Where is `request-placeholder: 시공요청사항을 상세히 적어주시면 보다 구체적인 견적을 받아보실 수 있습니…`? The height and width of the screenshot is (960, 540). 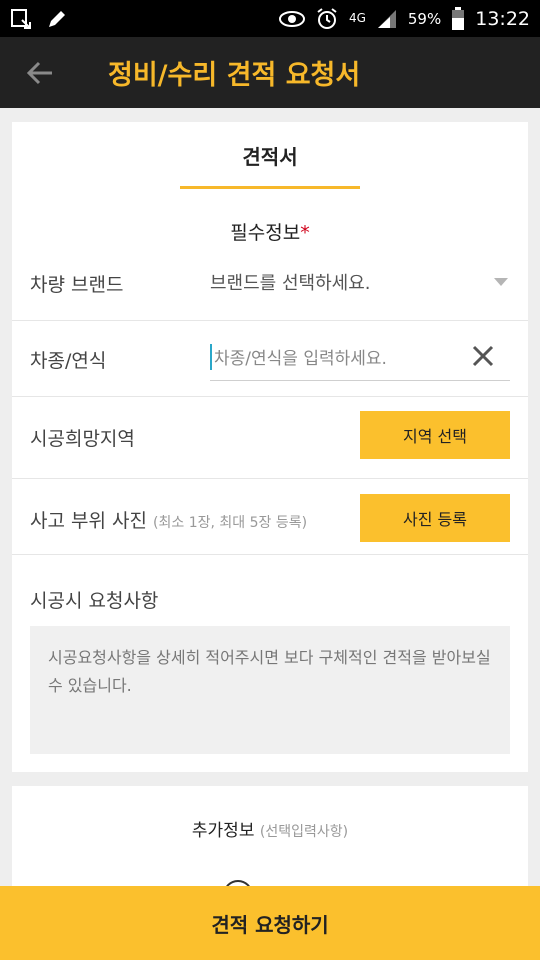
request-placeholder: 시공요청사항을 상세히 적어주시면 보다 구체적인 견적을 받아보실 수 있습니… is located at coordinates (269, 671).